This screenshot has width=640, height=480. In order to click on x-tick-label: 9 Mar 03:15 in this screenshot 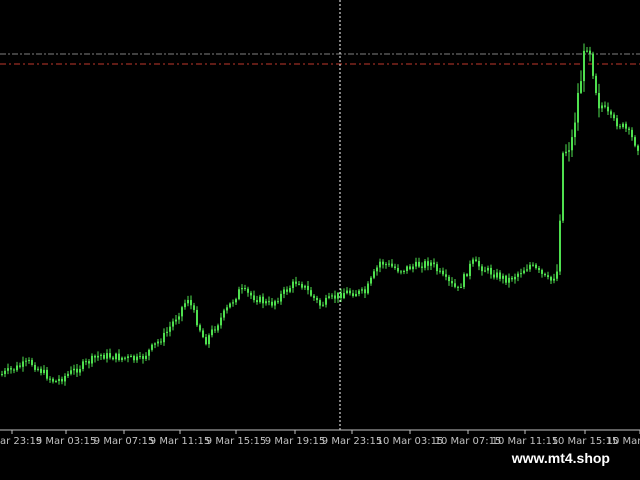, I will do `click(66, 441)`.